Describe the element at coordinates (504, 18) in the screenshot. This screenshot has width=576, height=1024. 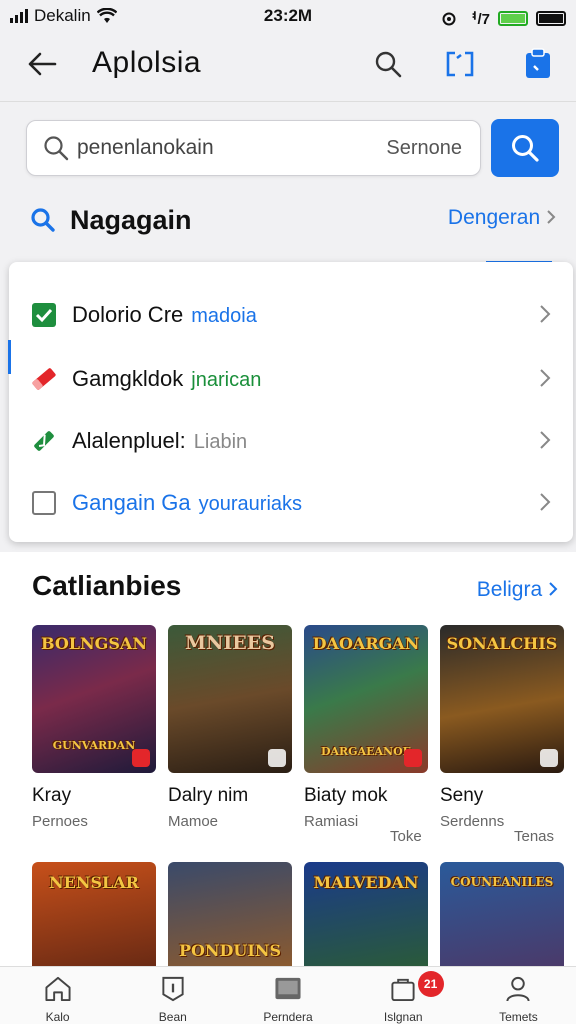
I see `status-right: ᅧ/7` at that location.